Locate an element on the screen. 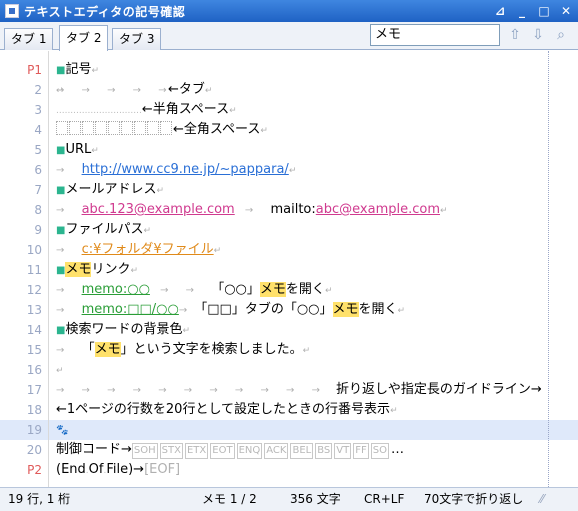 The width and height of the screenshot is (578, 511). control-code-badge: STX is located at coordinates (171, 451).